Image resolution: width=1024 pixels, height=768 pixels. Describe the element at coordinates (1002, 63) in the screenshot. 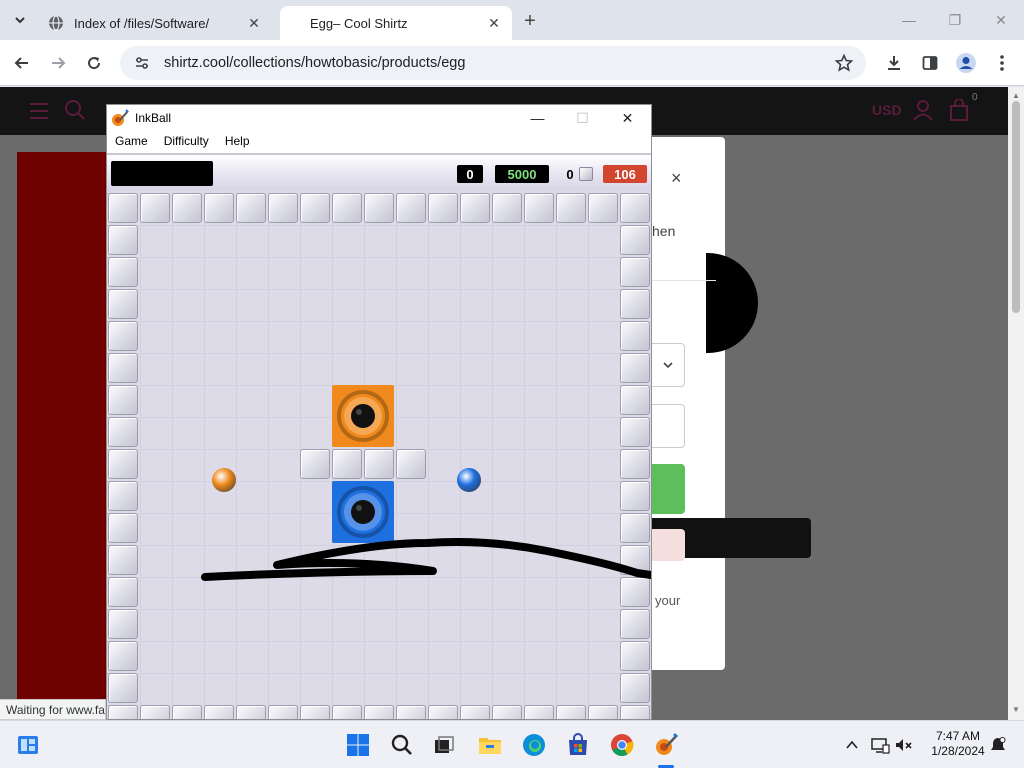

I see `more-menu-icon` at that location.